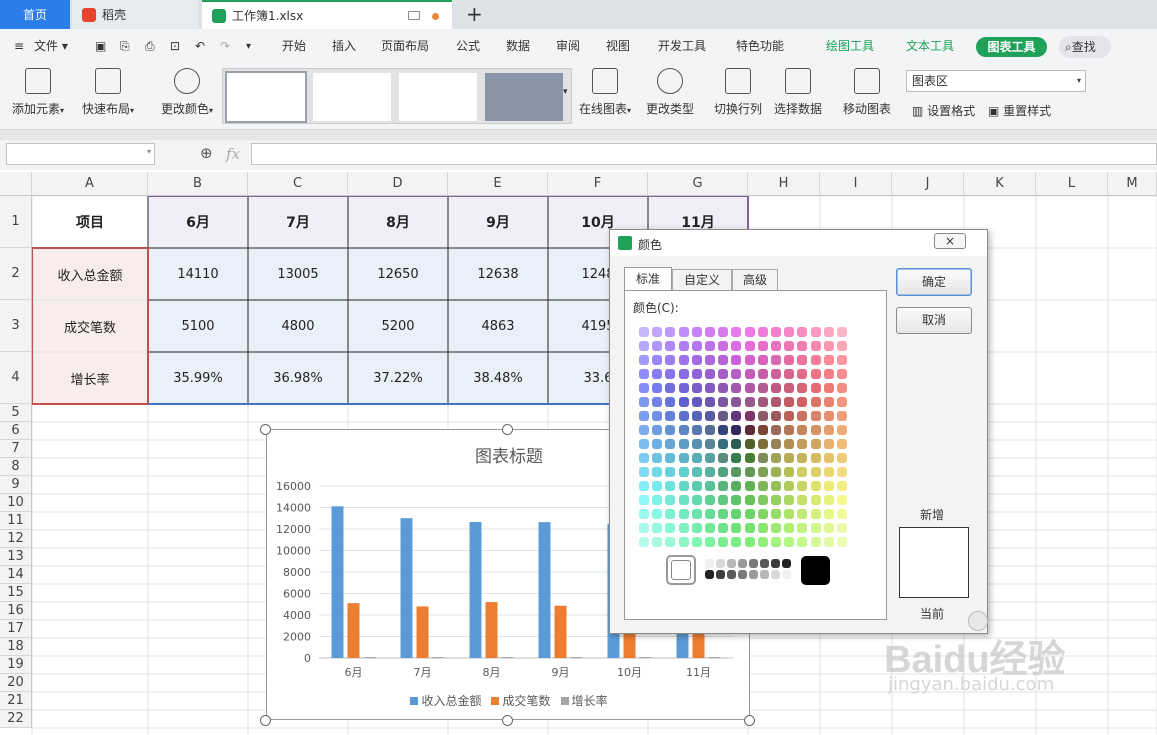  What do you see at coordinates (135, 14) in the screenshot?
I see `tab-daoke: 稻壳` at bounding box center [135, 14].